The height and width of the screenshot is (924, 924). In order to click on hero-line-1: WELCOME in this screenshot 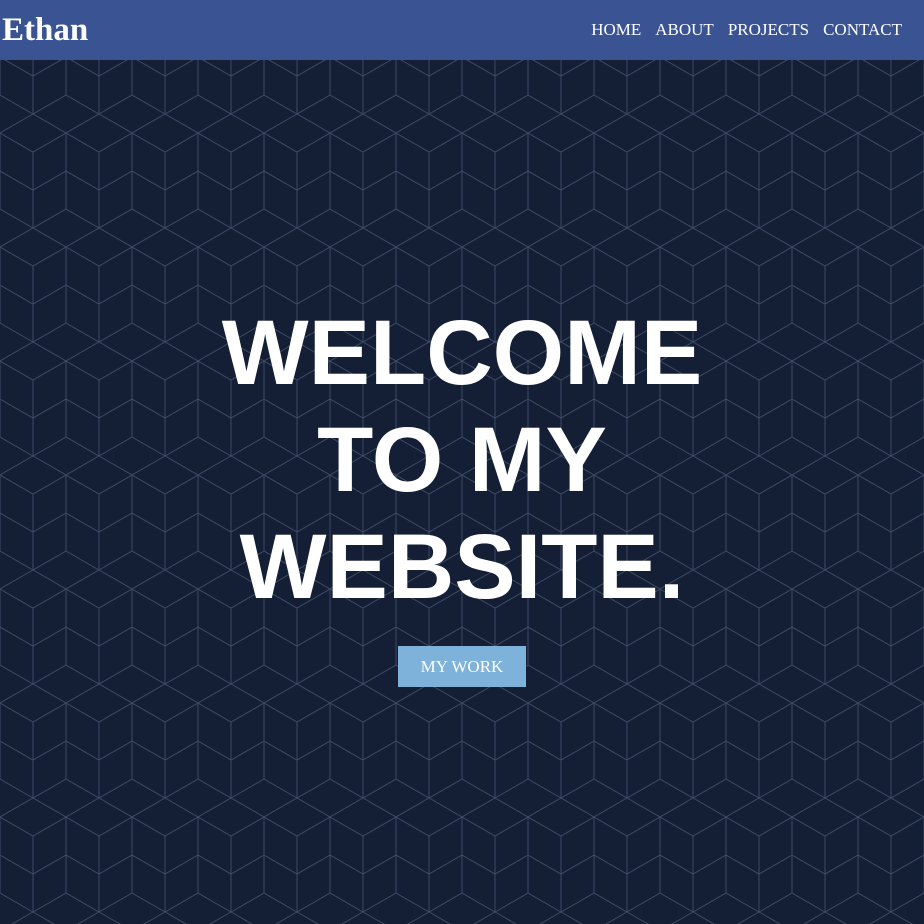, I will do `click(462, 353)`.